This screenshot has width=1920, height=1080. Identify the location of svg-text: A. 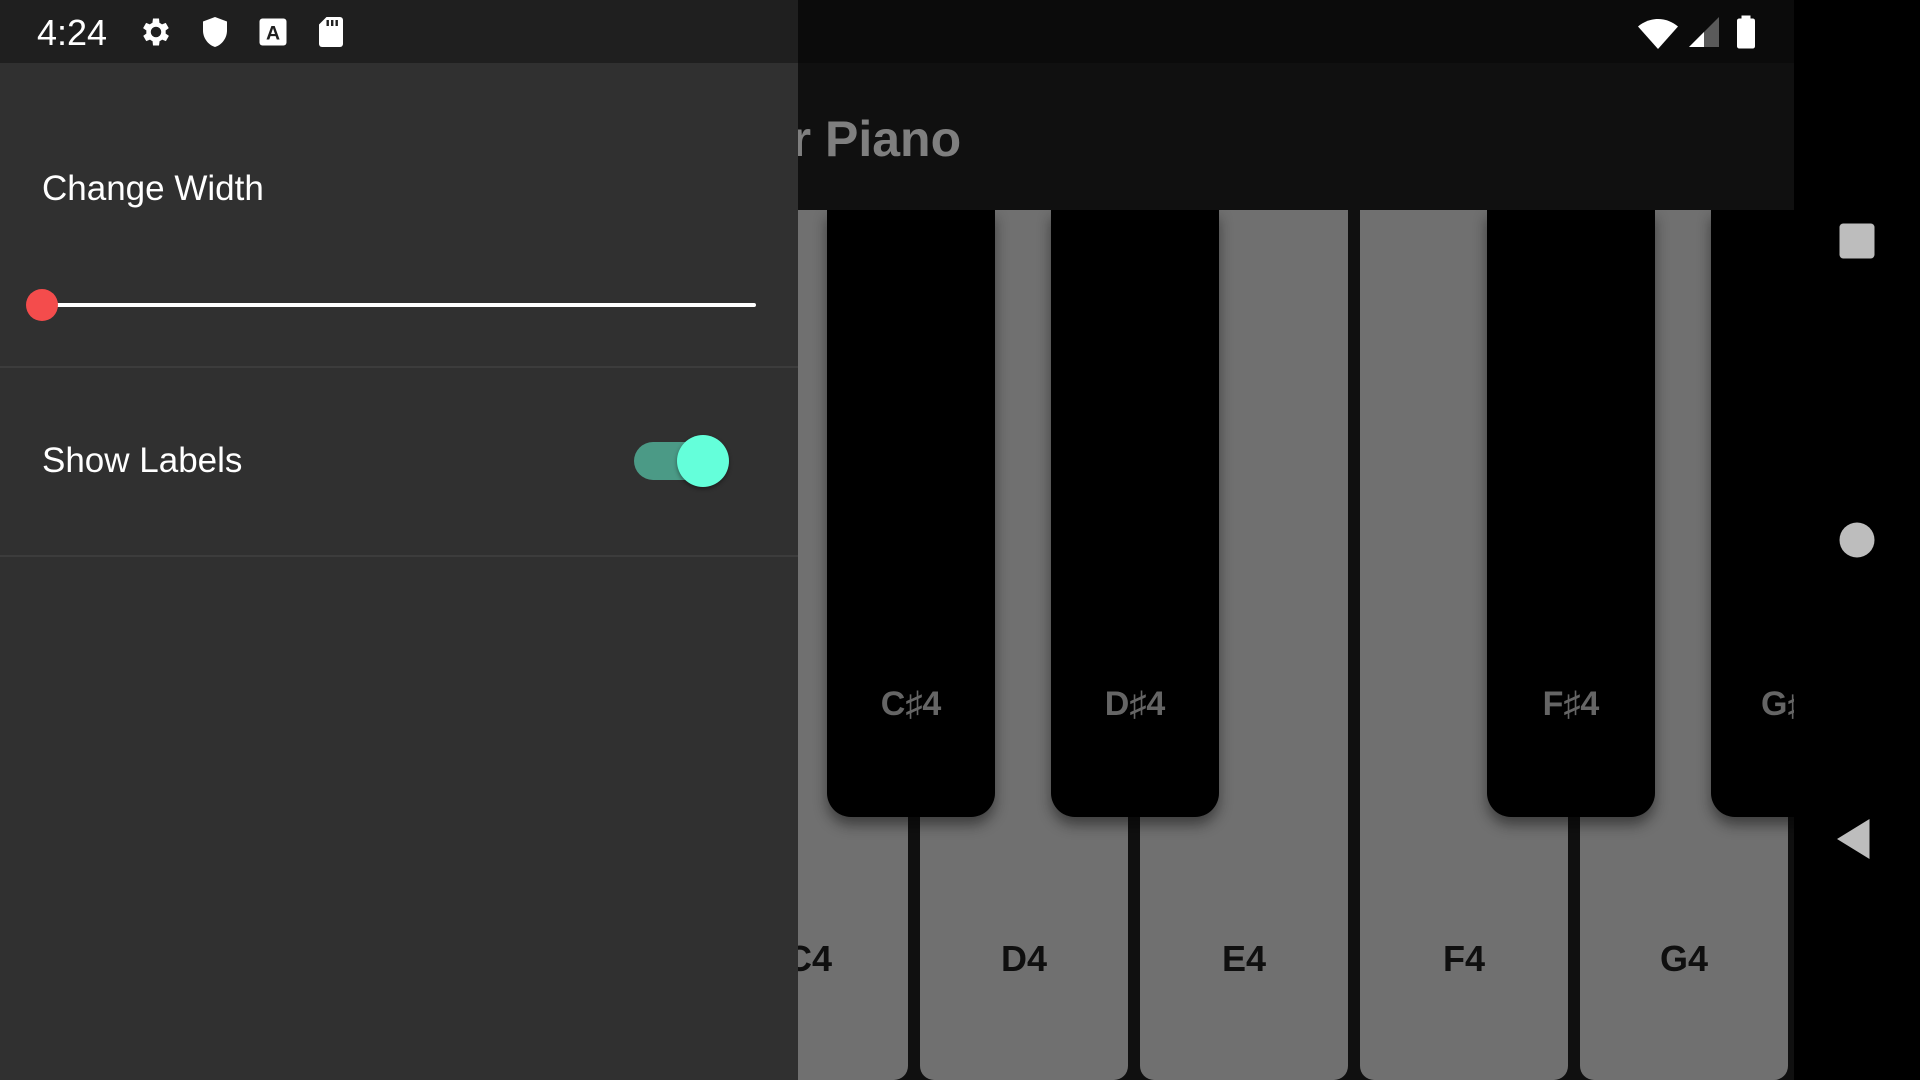
(273, 34).